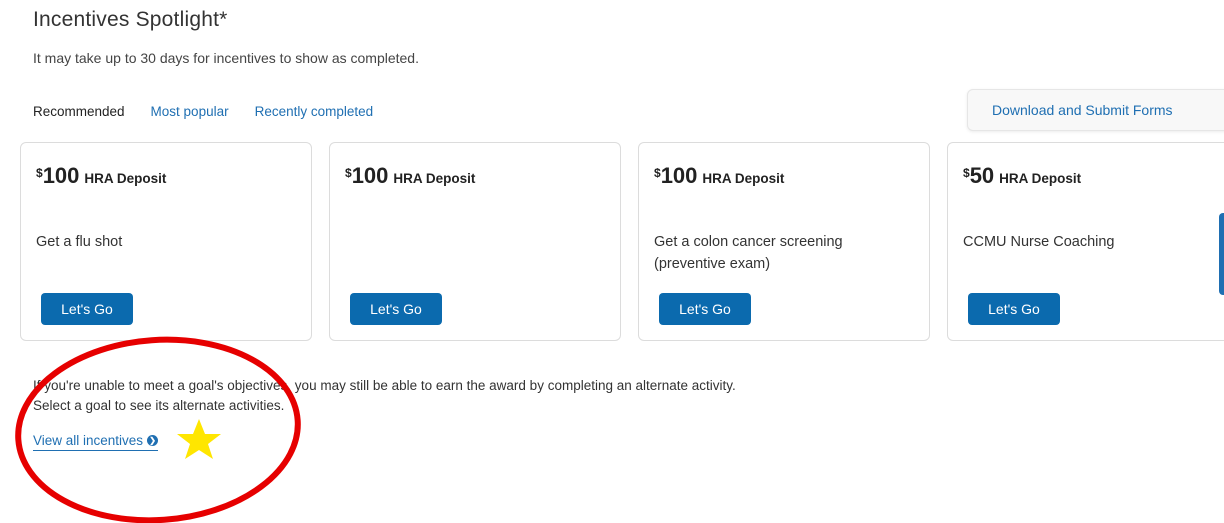  What do you see at coordinates (153, 440) in the screenshot?
I see `chevron-right-icon: ❯` at bounding box center [153, 440].